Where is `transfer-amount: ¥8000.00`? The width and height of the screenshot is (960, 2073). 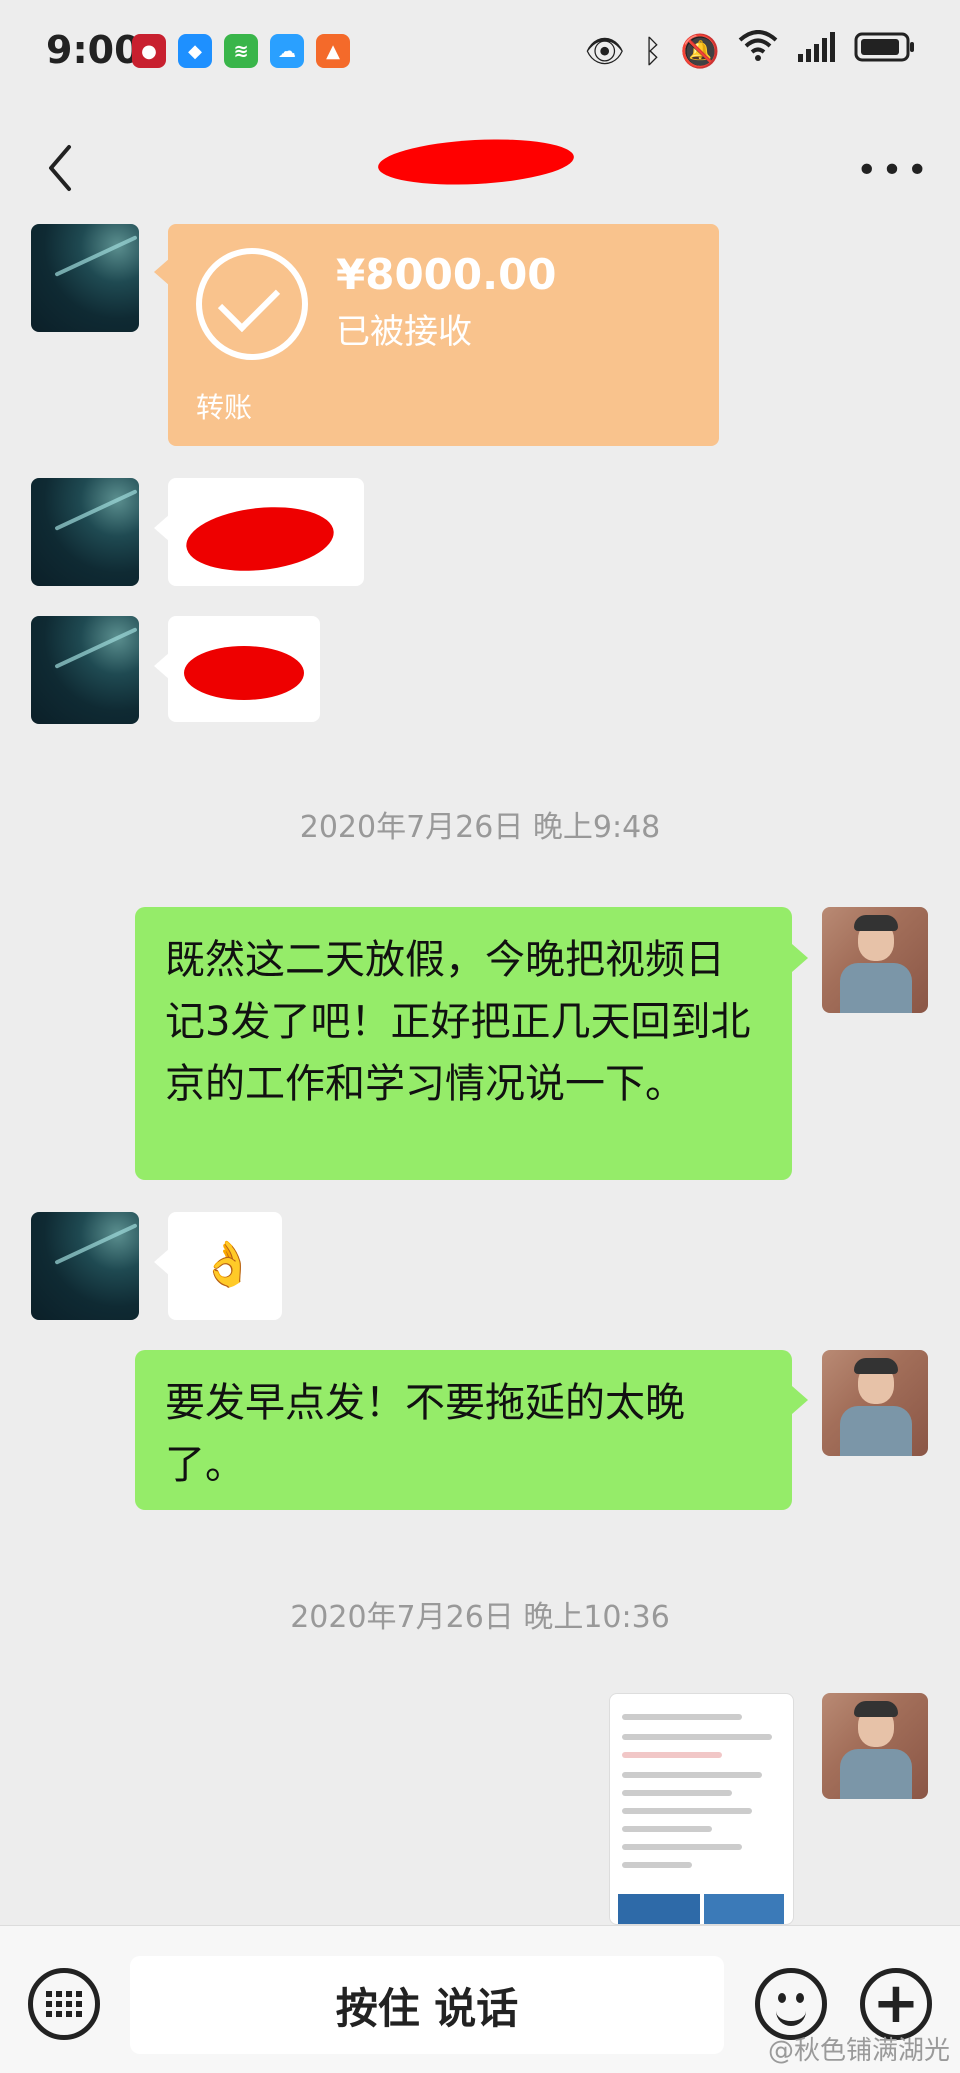 transfer-amount: ¥8000.00 is located at coordinates (446, 274).